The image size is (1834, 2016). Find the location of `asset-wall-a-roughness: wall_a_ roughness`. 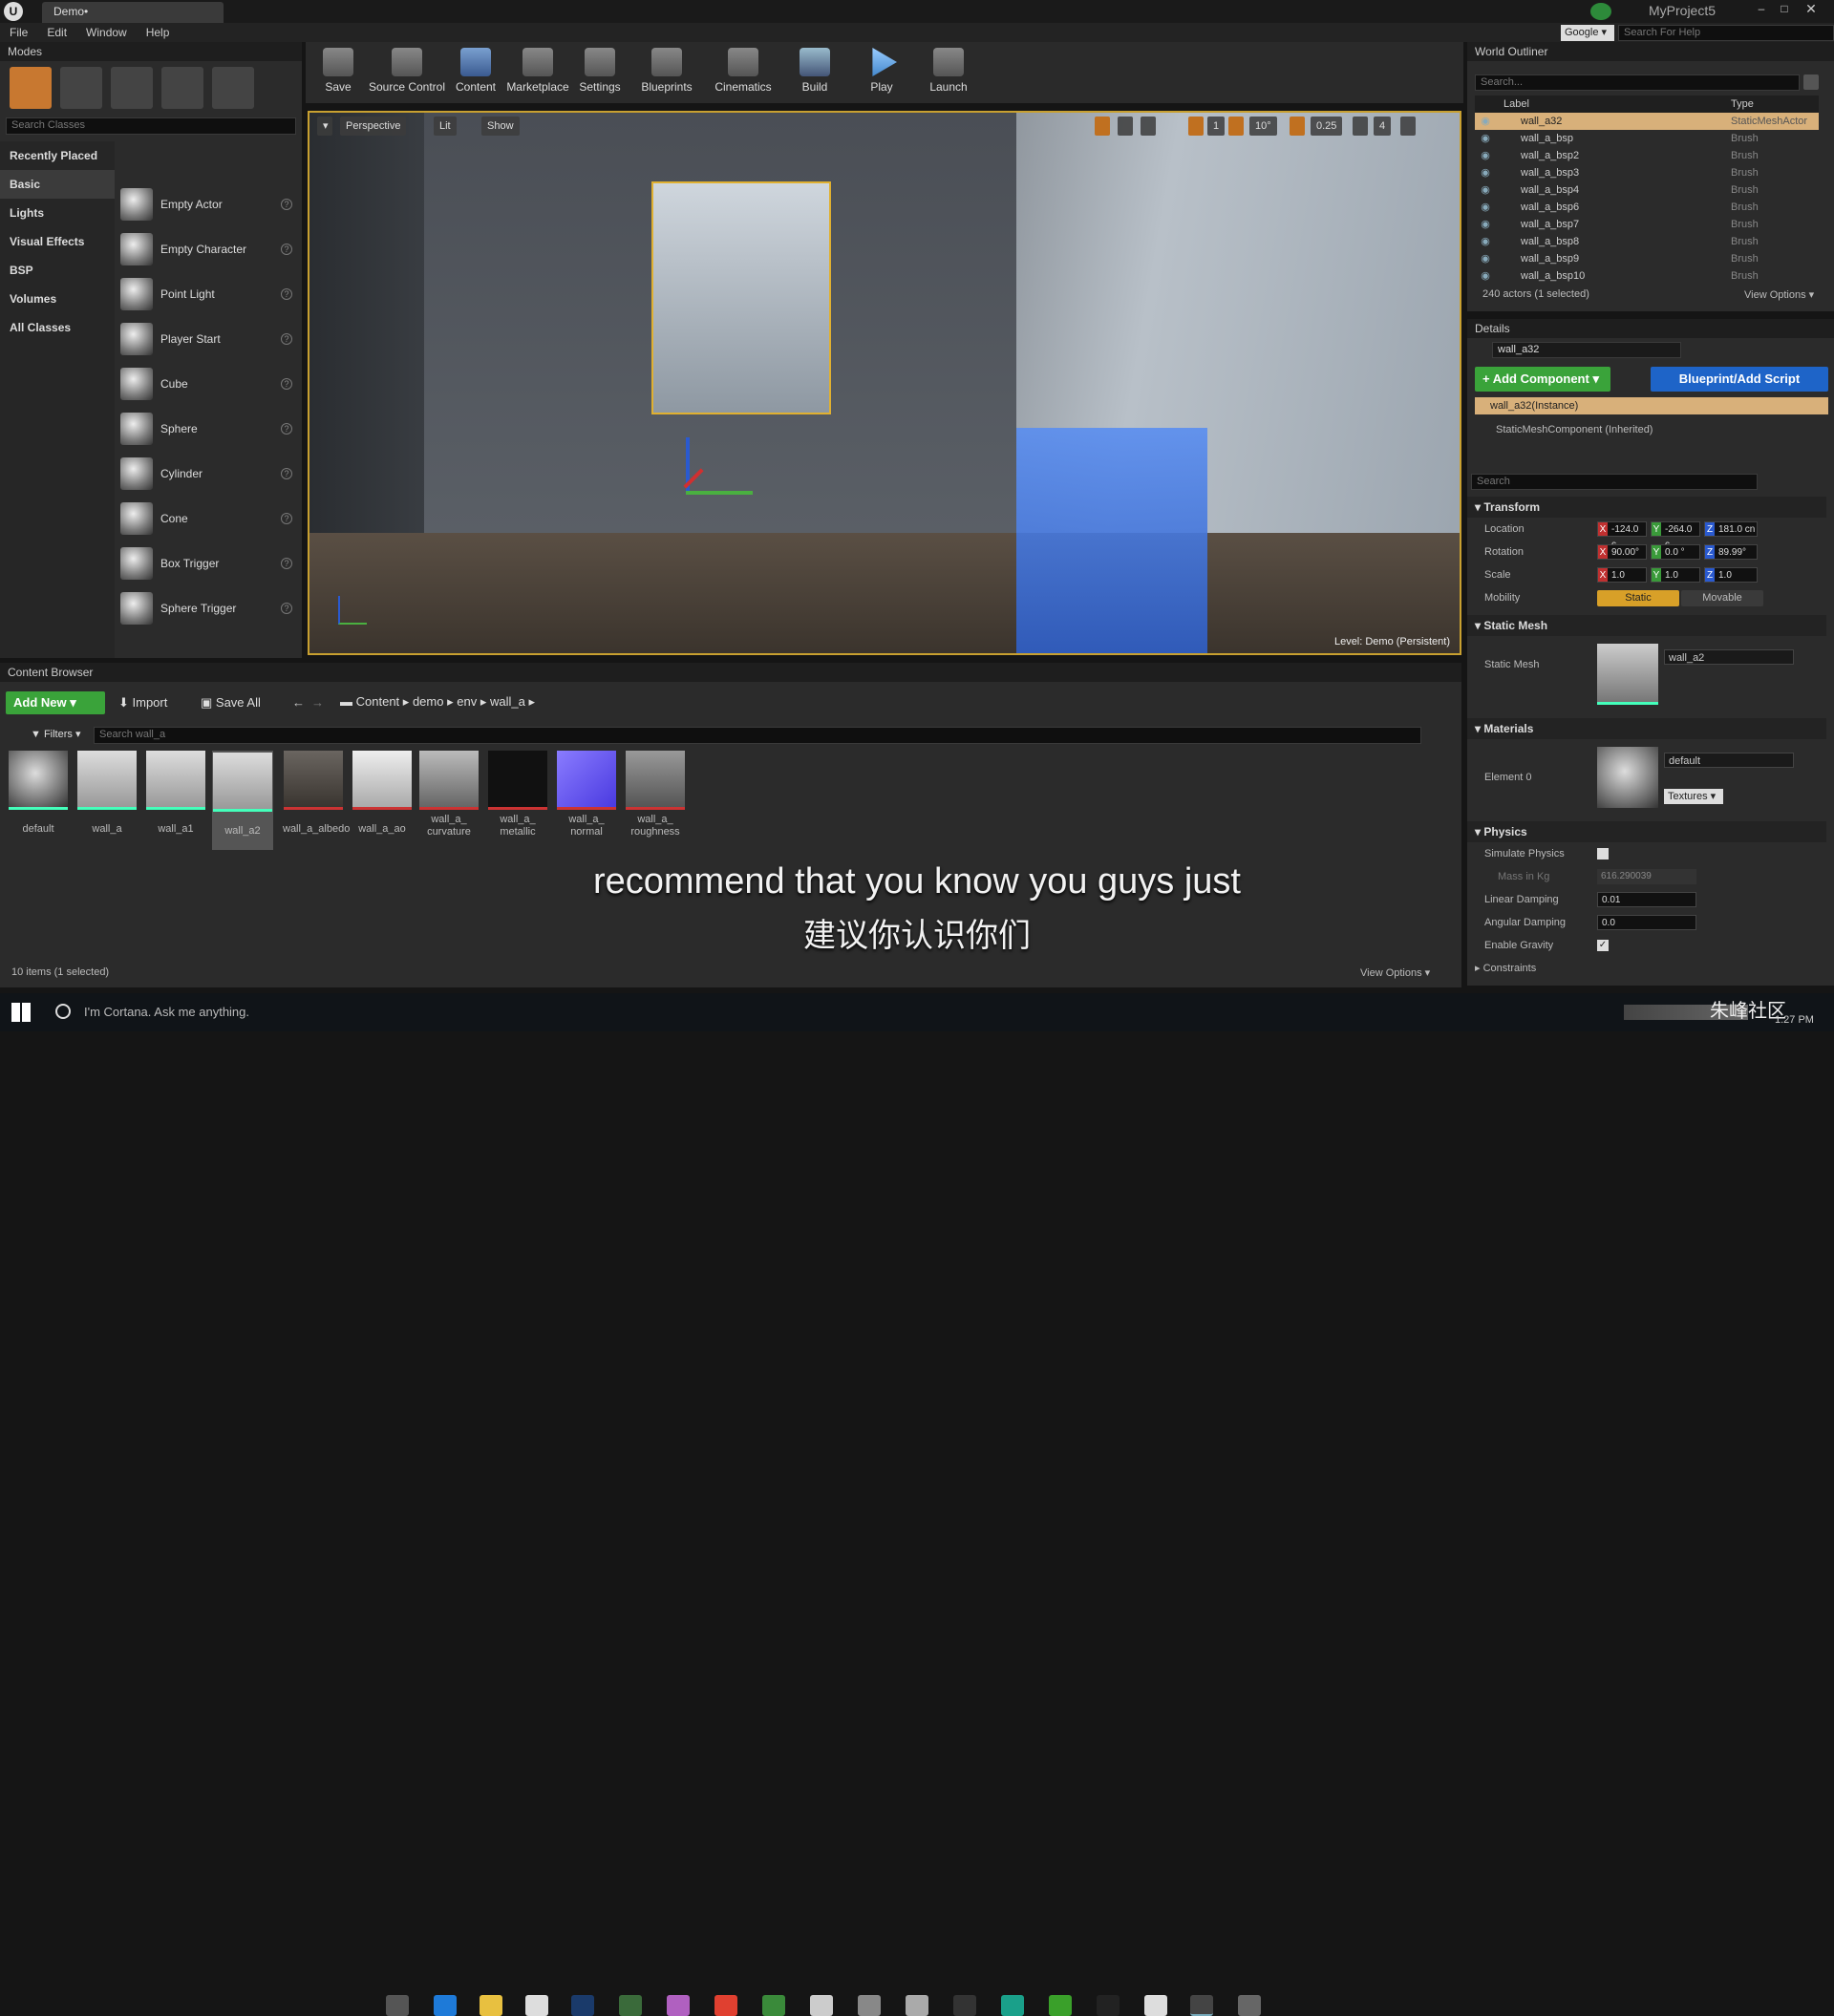

asset-wall-a-roughness: wall_a_ roughness is located at coordinates (655, 794).